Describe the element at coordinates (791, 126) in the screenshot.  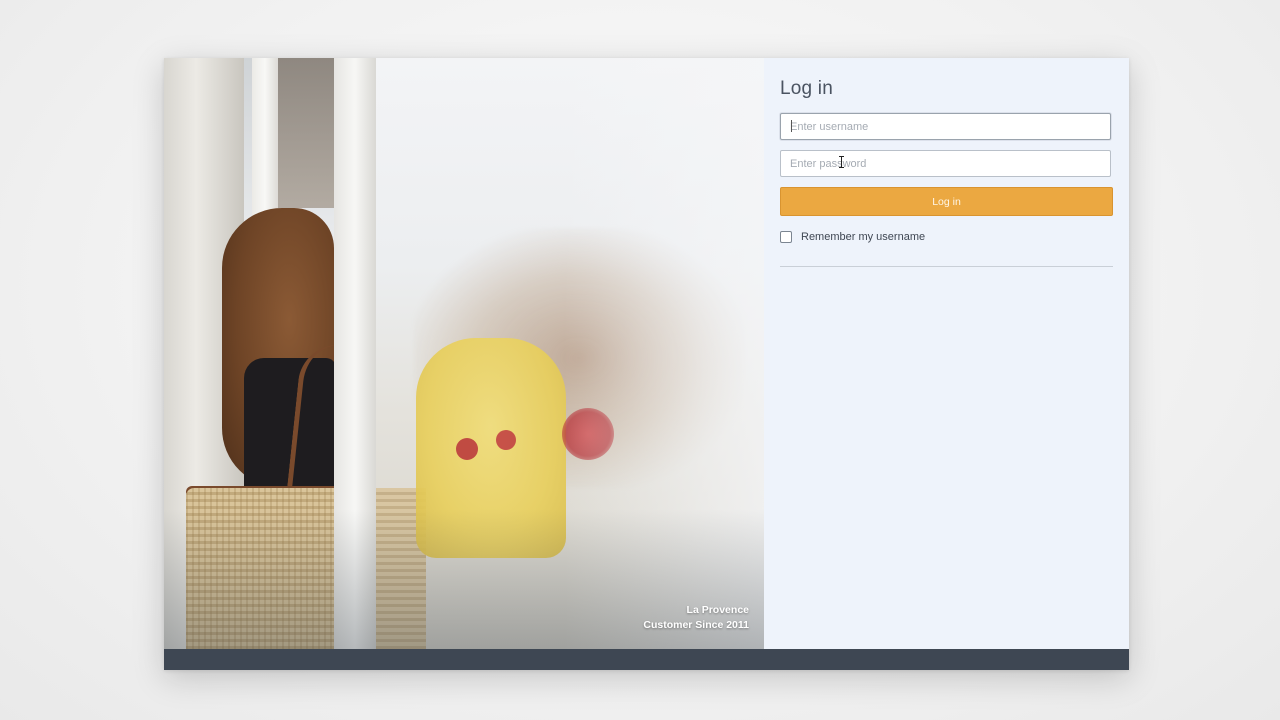
I see `text-caret` at that location.